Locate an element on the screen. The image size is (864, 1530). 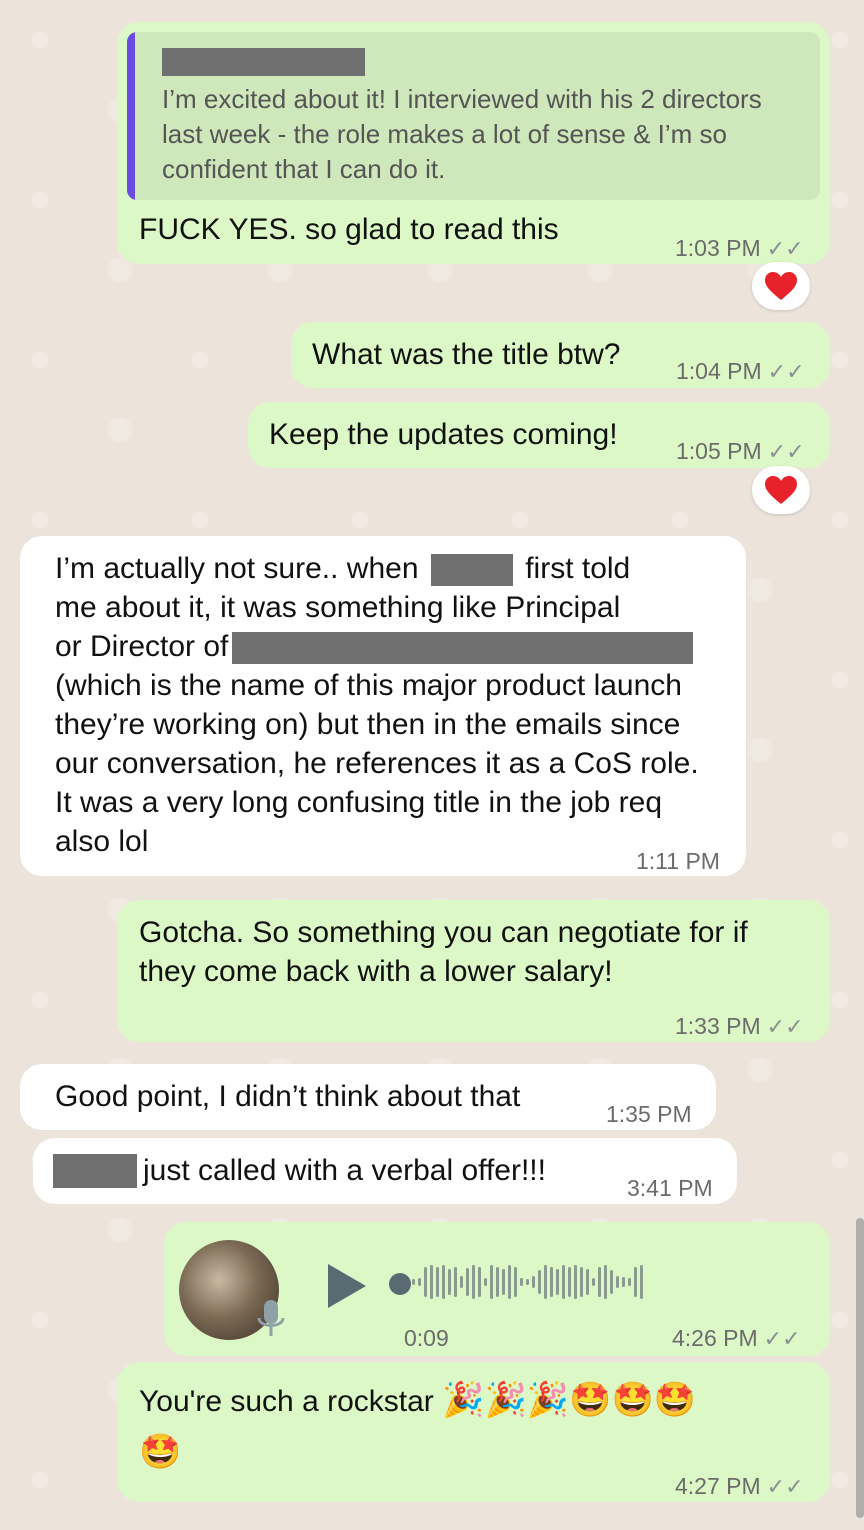
redacted-sender-name is located at coordinates (263, 62).